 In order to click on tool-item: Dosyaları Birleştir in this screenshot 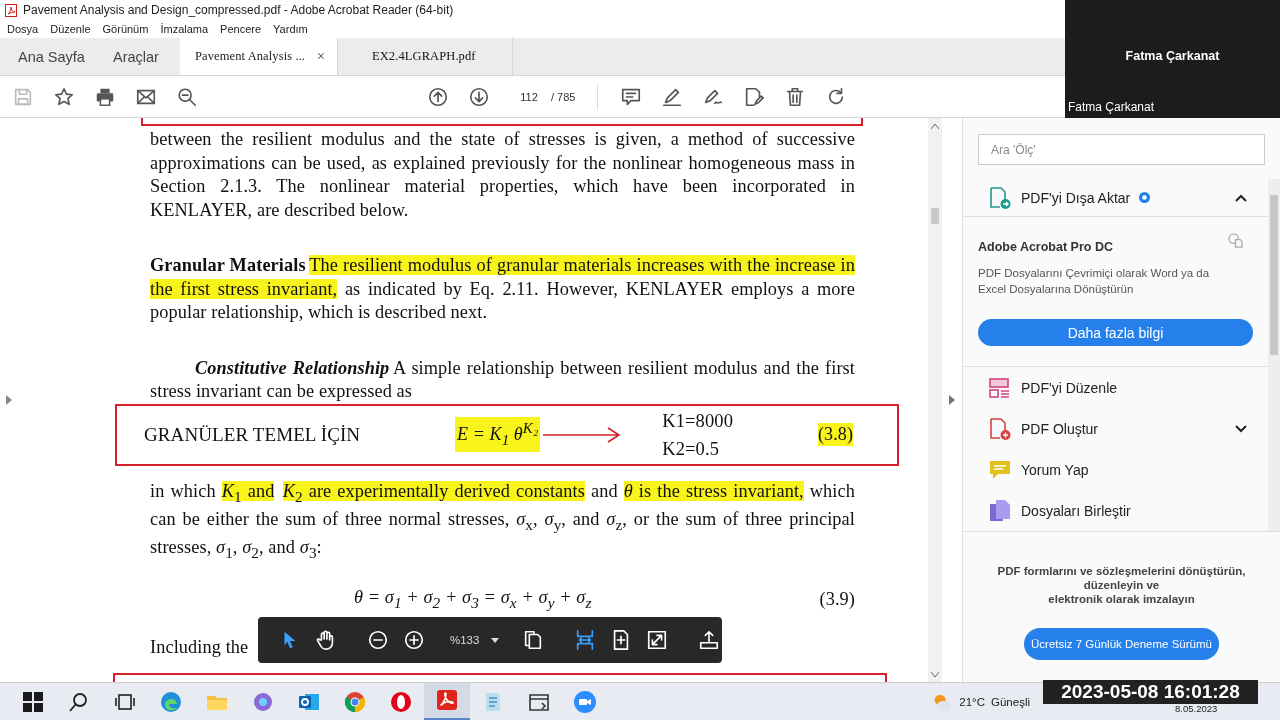, I will do `click(1115, 510)`.